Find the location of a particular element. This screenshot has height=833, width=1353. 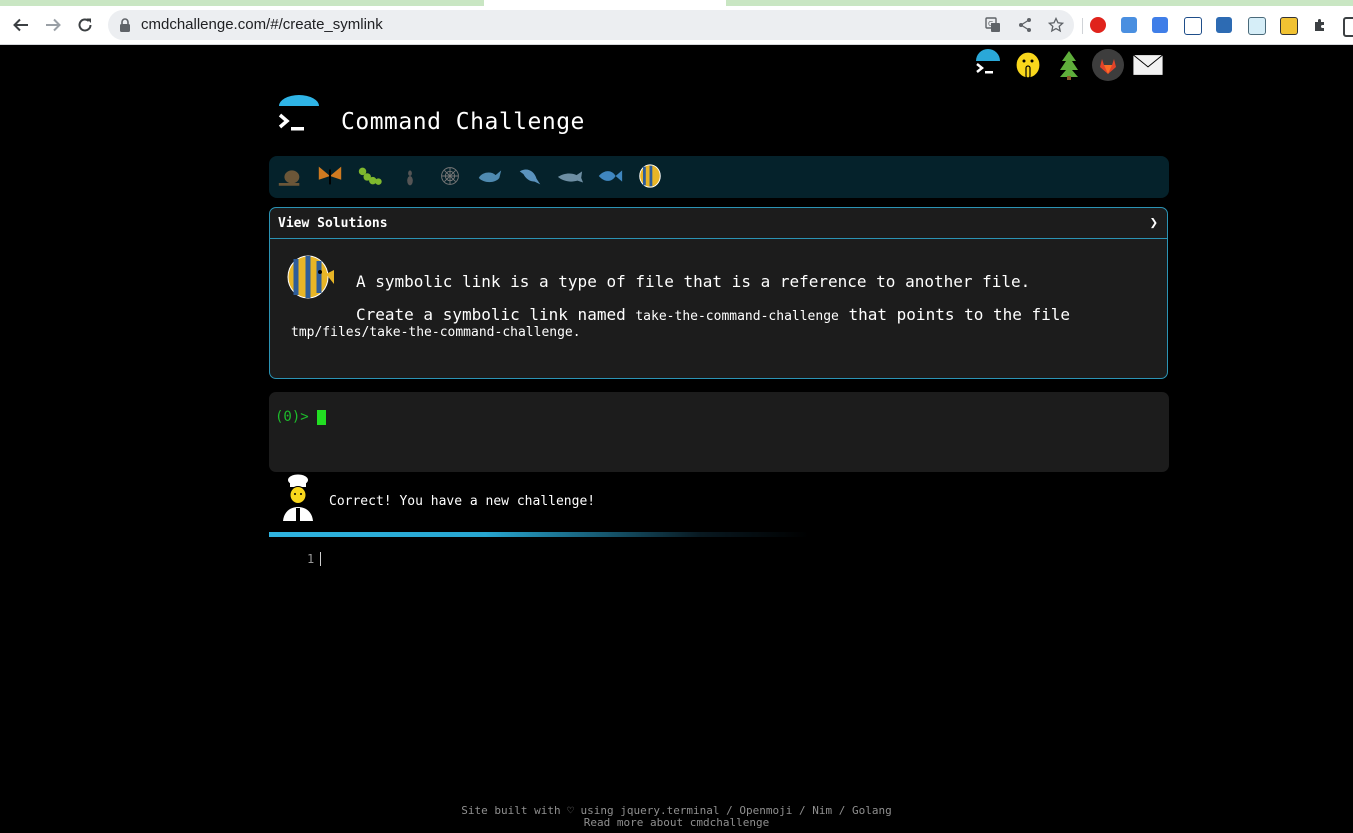

fish-shape-icon is located at coordinates (610, 176).